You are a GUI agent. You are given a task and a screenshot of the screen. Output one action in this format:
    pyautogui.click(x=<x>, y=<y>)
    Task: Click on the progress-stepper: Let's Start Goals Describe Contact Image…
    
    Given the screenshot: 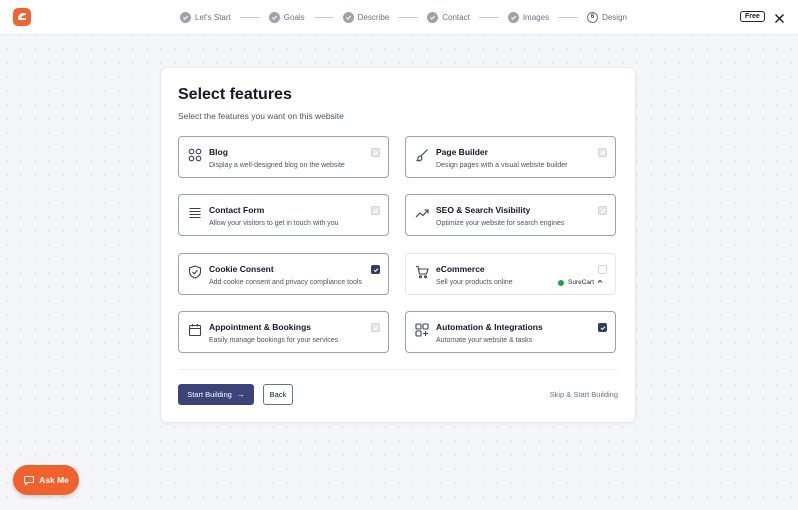 What is the action you would take?
    pyautogui.click(x=403, y=17)
    